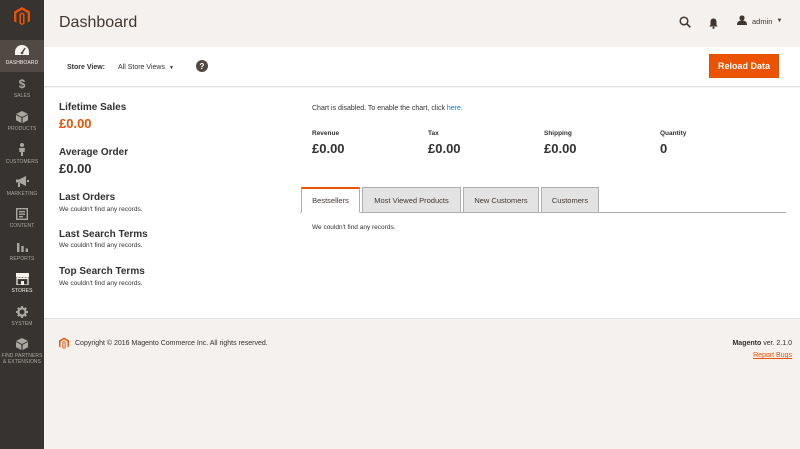  I want to click on sidebar-item-dashboard: Dashboard, so click(22, 56).